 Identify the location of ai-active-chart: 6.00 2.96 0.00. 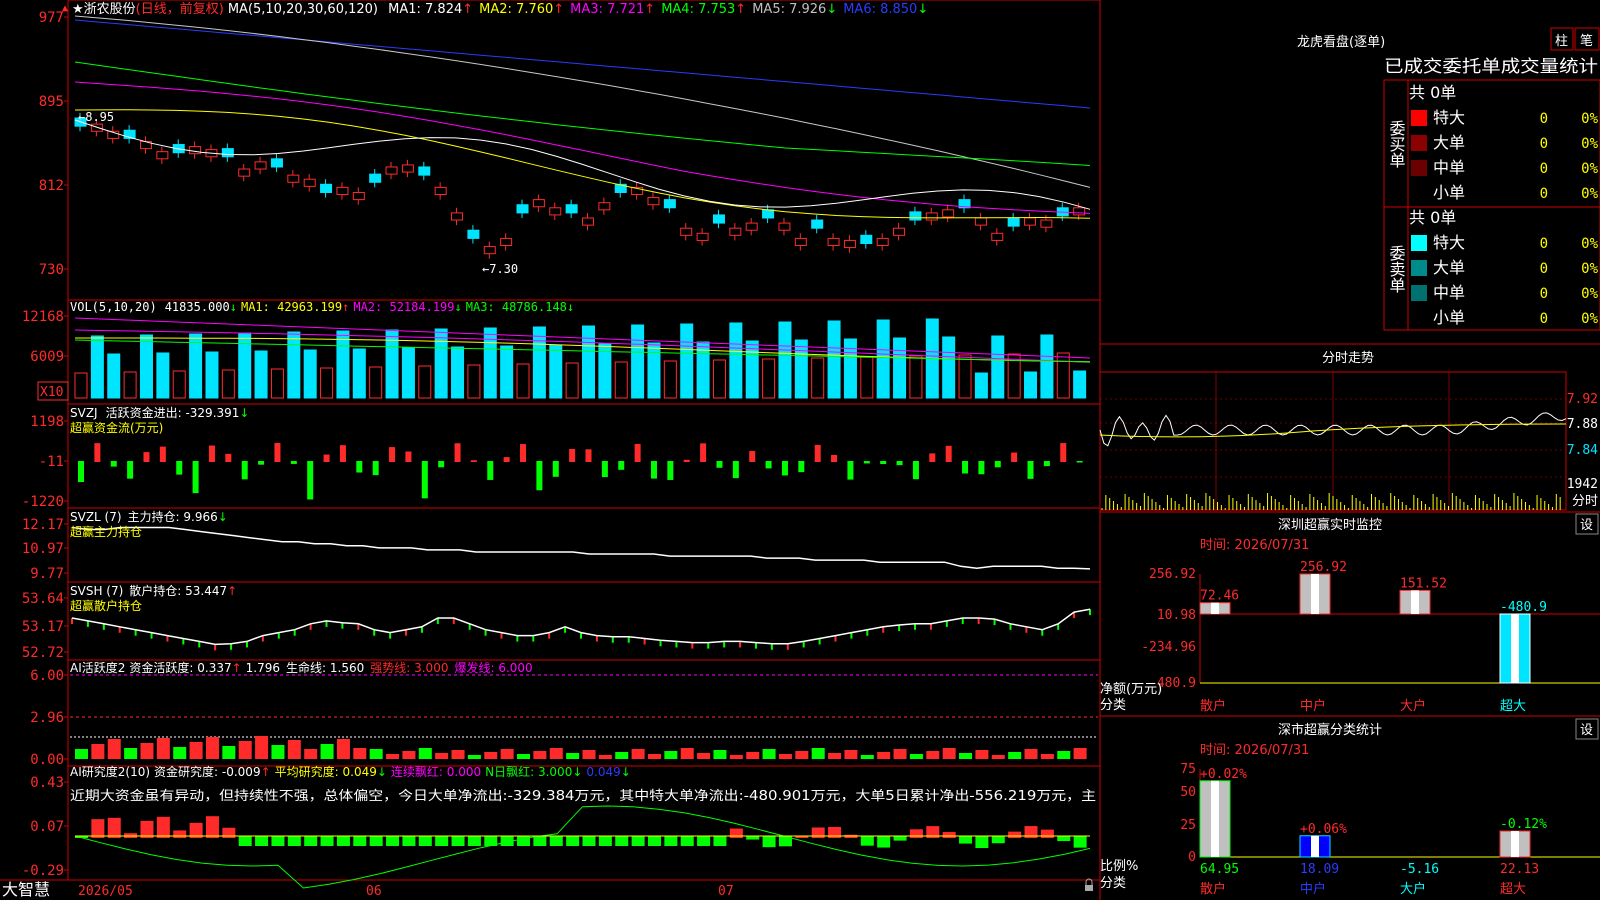
(564, 718).